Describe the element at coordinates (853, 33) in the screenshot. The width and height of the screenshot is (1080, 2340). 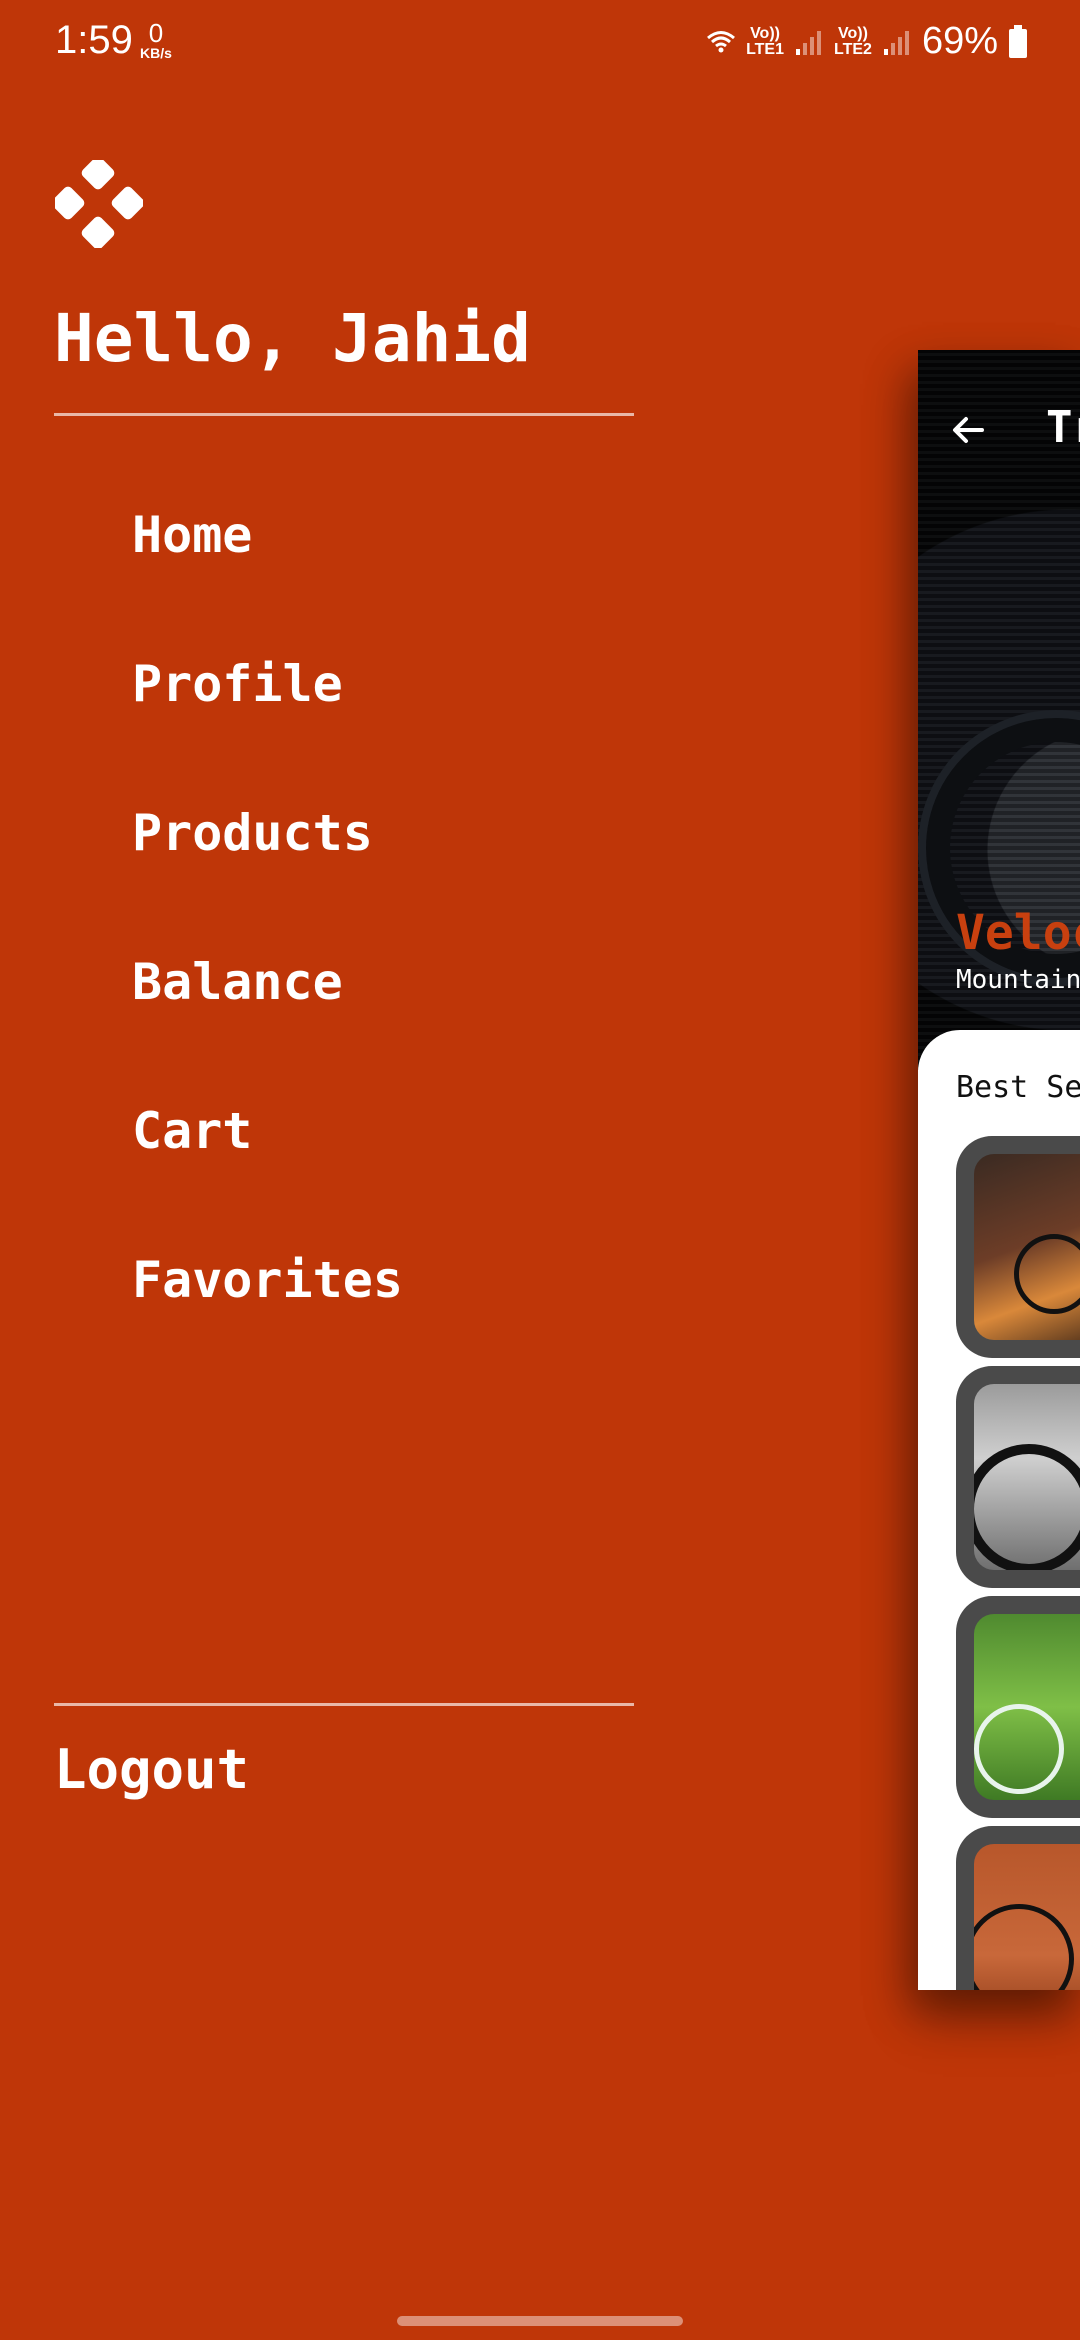
I see `sim2-volte: Vo))` at that location.